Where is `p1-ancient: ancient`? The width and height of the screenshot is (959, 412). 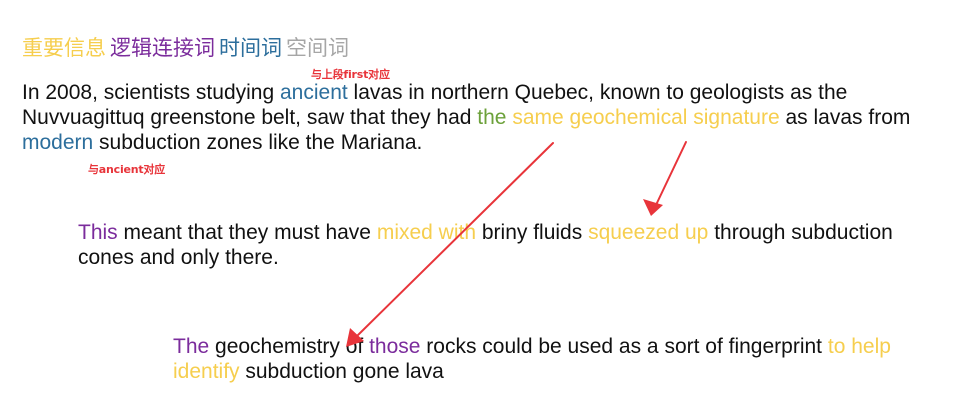
p1-ancient: ancient is located at coordinates (313, 92).